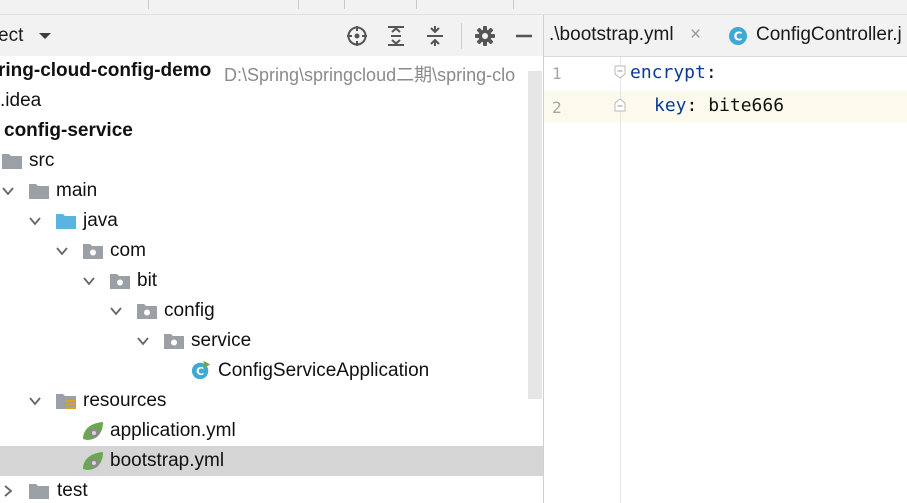 This screenshot has width=907, height=503. Describe the element at coordinates (125, 400) in the screenshot. I see `tree-item-label: resources` at that location.